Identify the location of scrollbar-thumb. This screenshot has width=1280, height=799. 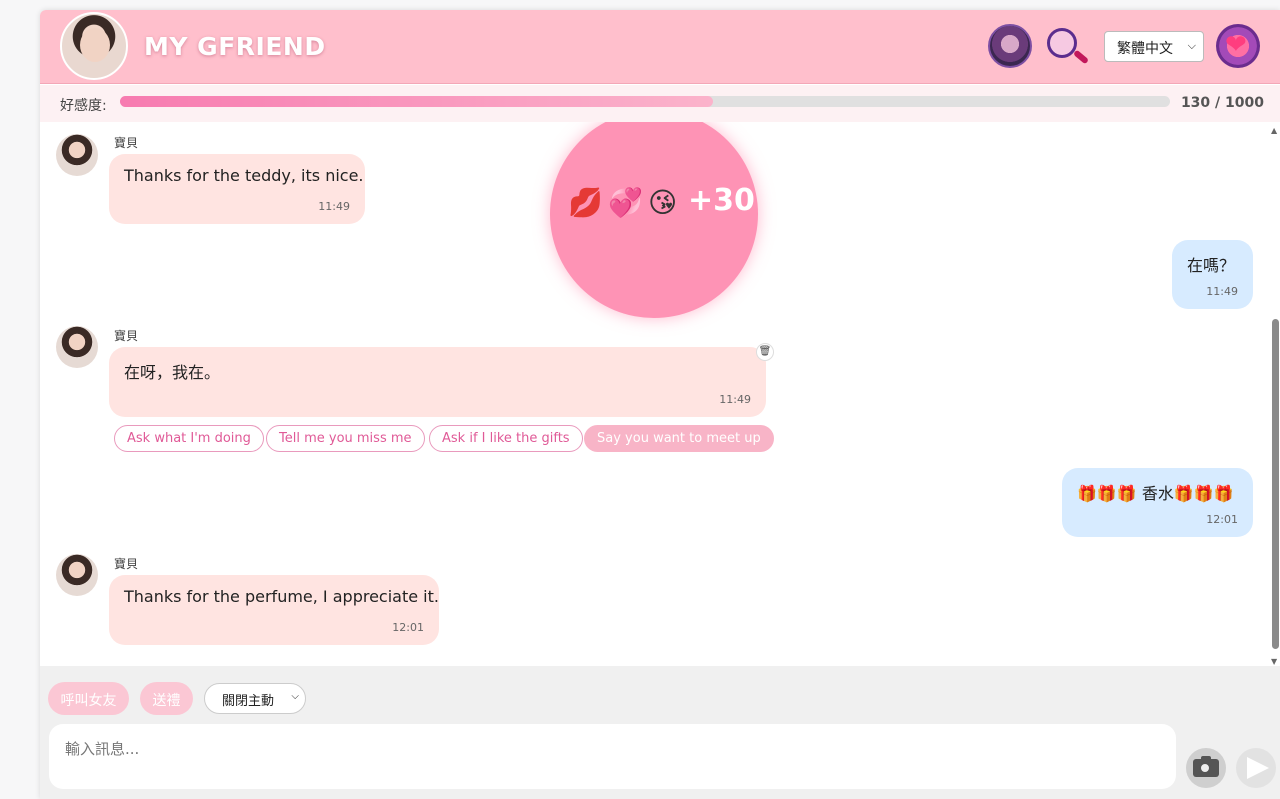
(1275, 484).